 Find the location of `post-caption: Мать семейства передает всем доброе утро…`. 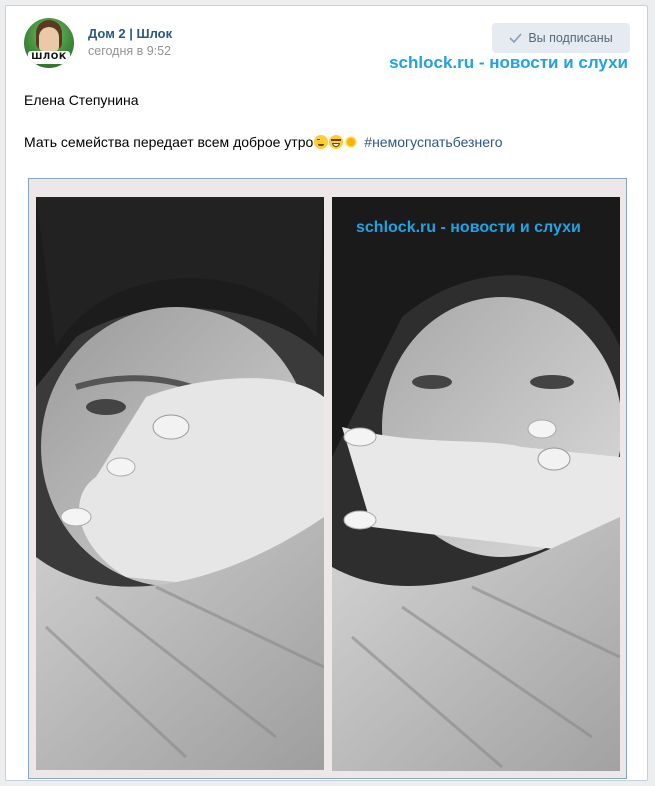

post-caption: Мать семейства передает всем доброе утро… is located at coordinates (263, 142).